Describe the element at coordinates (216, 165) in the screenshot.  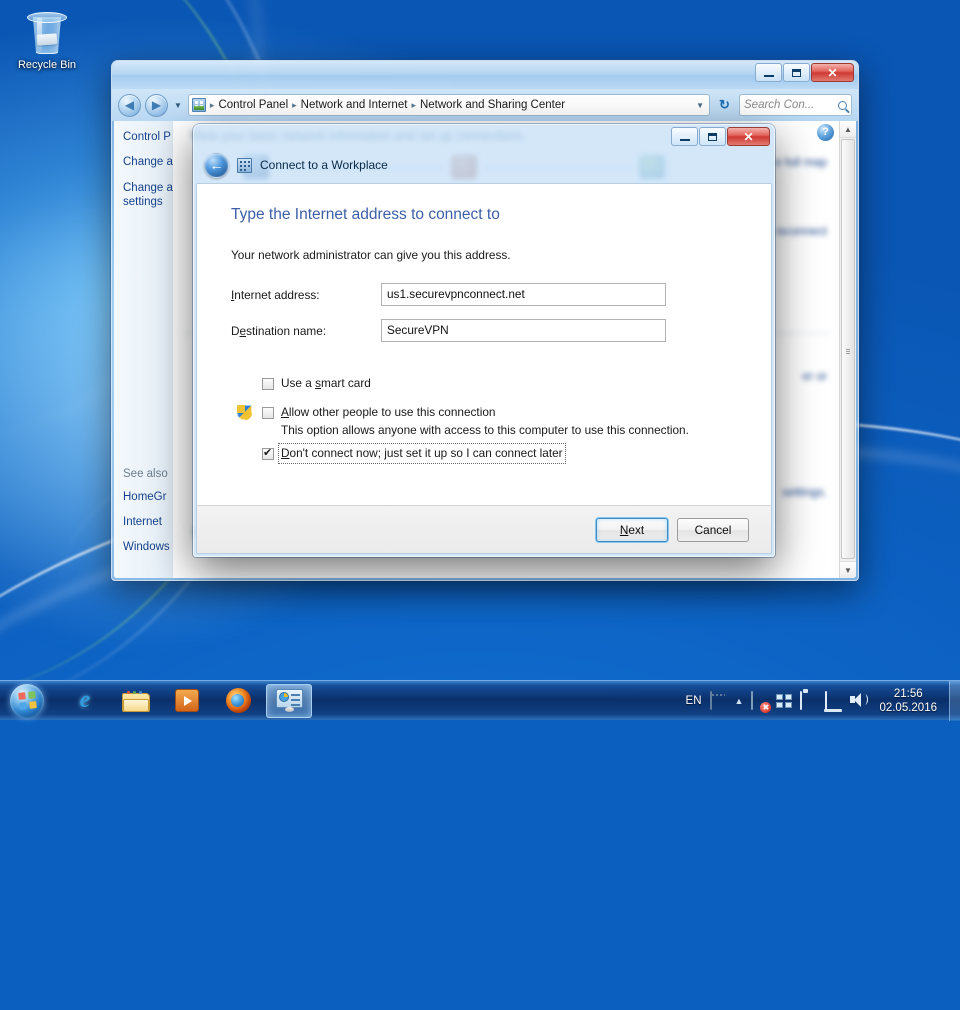
I see `back-arrow-icon: ←` at that location.